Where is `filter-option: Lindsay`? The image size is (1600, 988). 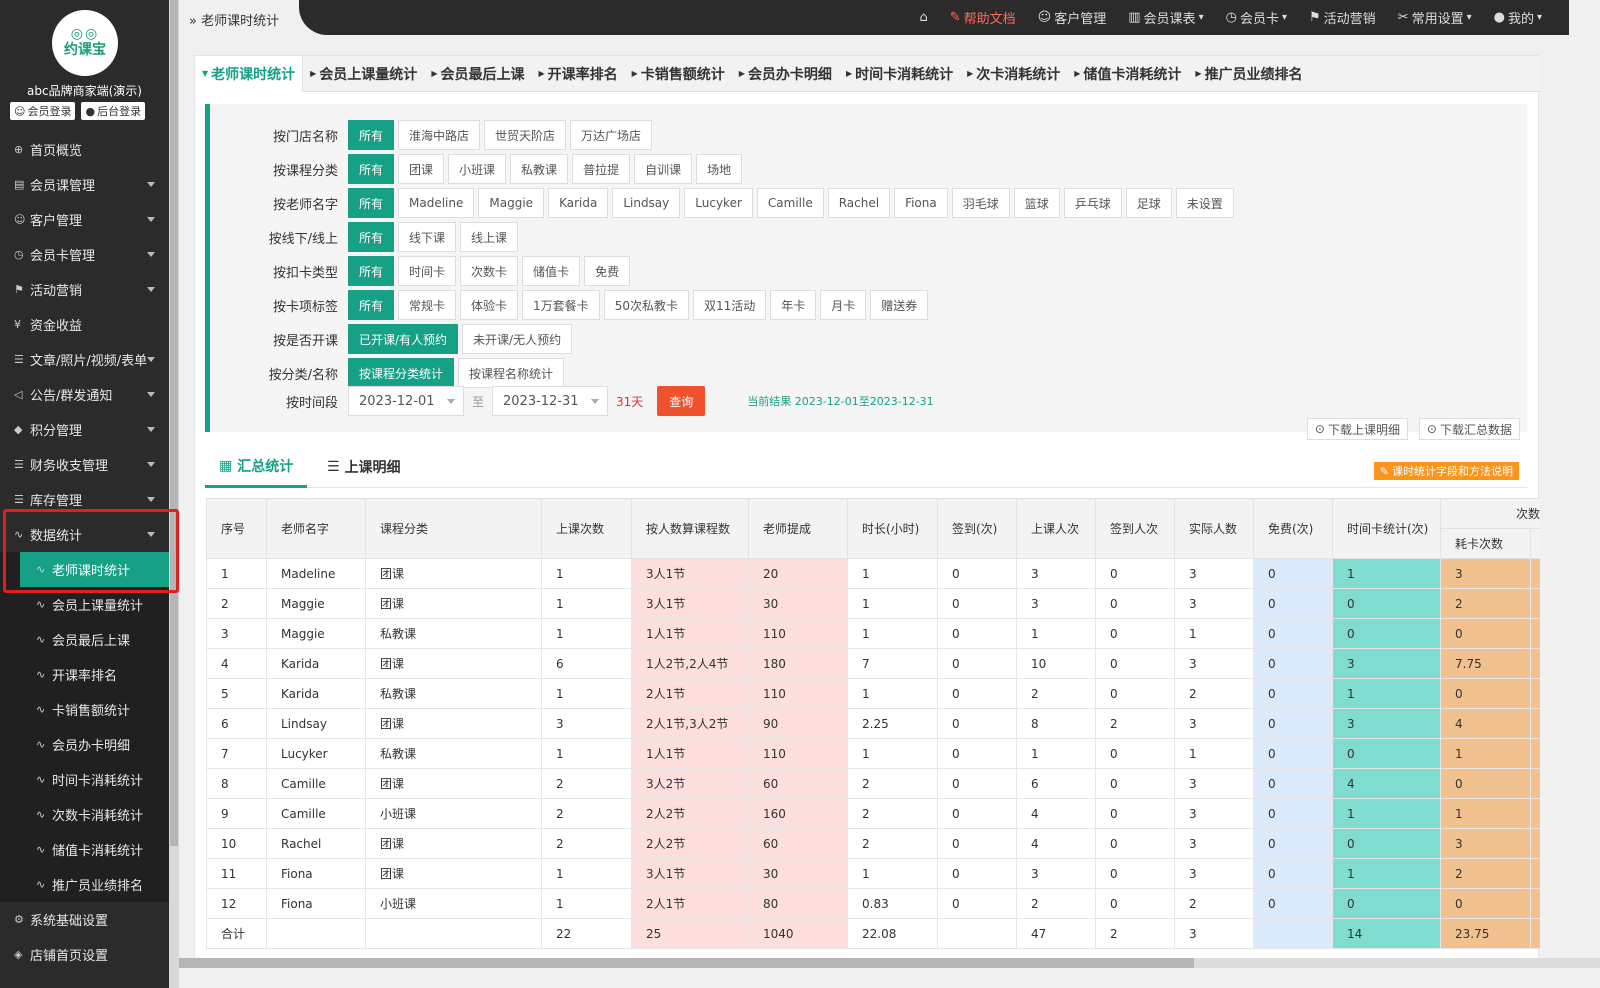 filter-option: Lindsay is located at coordinates (646, 203).